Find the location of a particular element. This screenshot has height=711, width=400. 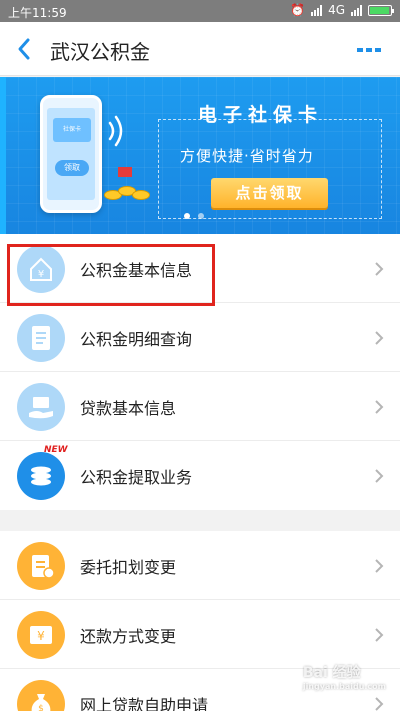

menu-item-deduction-change: 委托扣划变更 is located at coordinates (200, 565).